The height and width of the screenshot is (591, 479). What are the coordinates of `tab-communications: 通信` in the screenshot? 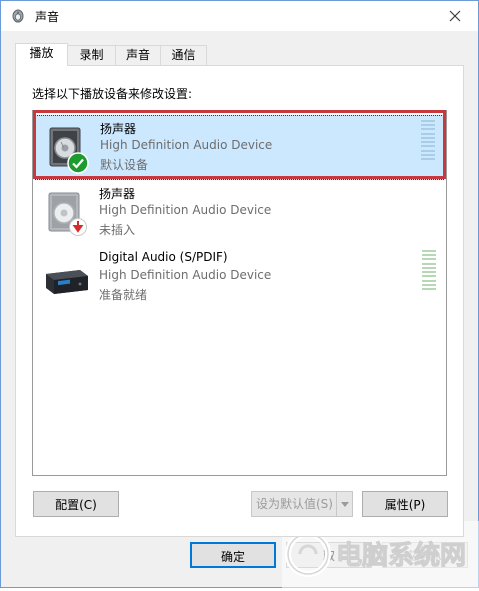 It's located at (183, 55).